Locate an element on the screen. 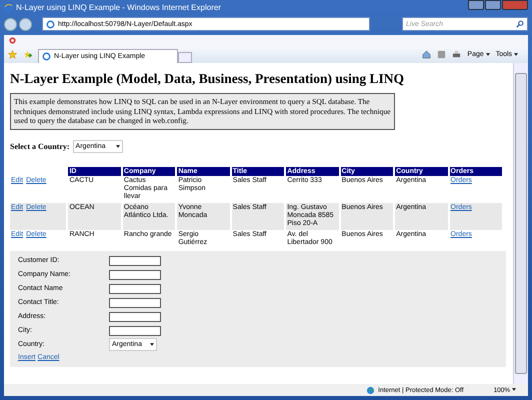 The image size is (532, 400). globe-icon is located at coordinates (371, 390).